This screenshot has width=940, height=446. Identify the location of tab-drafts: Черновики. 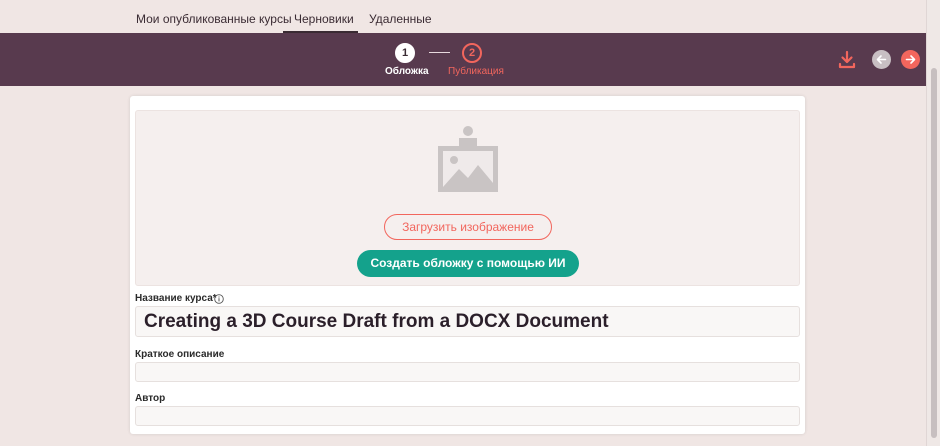
(324, 19).